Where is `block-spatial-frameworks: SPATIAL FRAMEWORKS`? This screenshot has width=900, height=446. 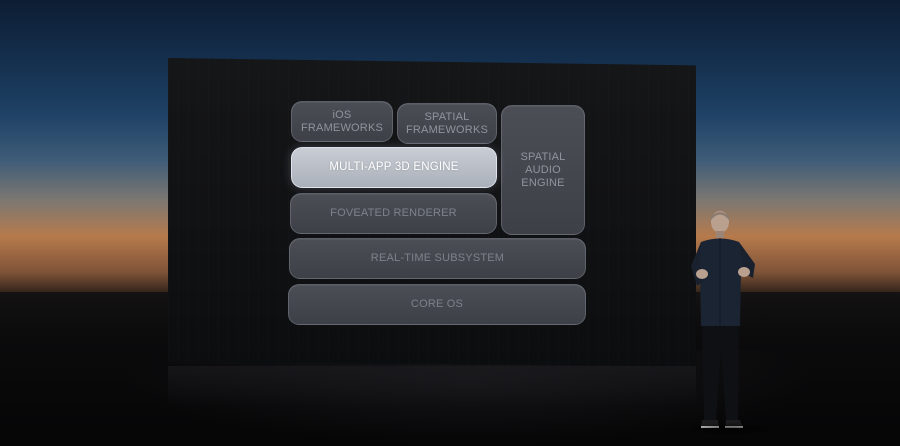 block-spatial-frameworks: SPATIAL FRAMEWORKS is located at coordinates (447, 123).